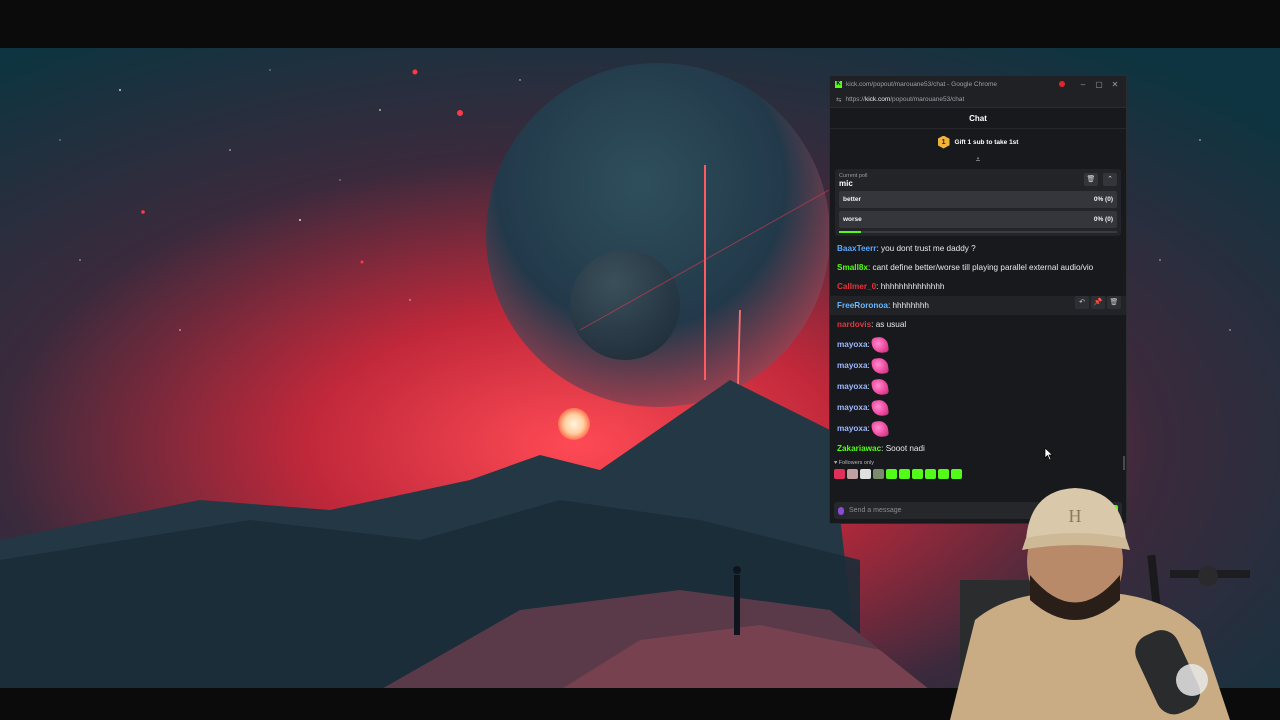 The image size is (1280, 720). What do you see at coordinates (978, 324) in the screenshot?
I see `chat-message: nardovis: as usual` at bounding box center [978, 324].